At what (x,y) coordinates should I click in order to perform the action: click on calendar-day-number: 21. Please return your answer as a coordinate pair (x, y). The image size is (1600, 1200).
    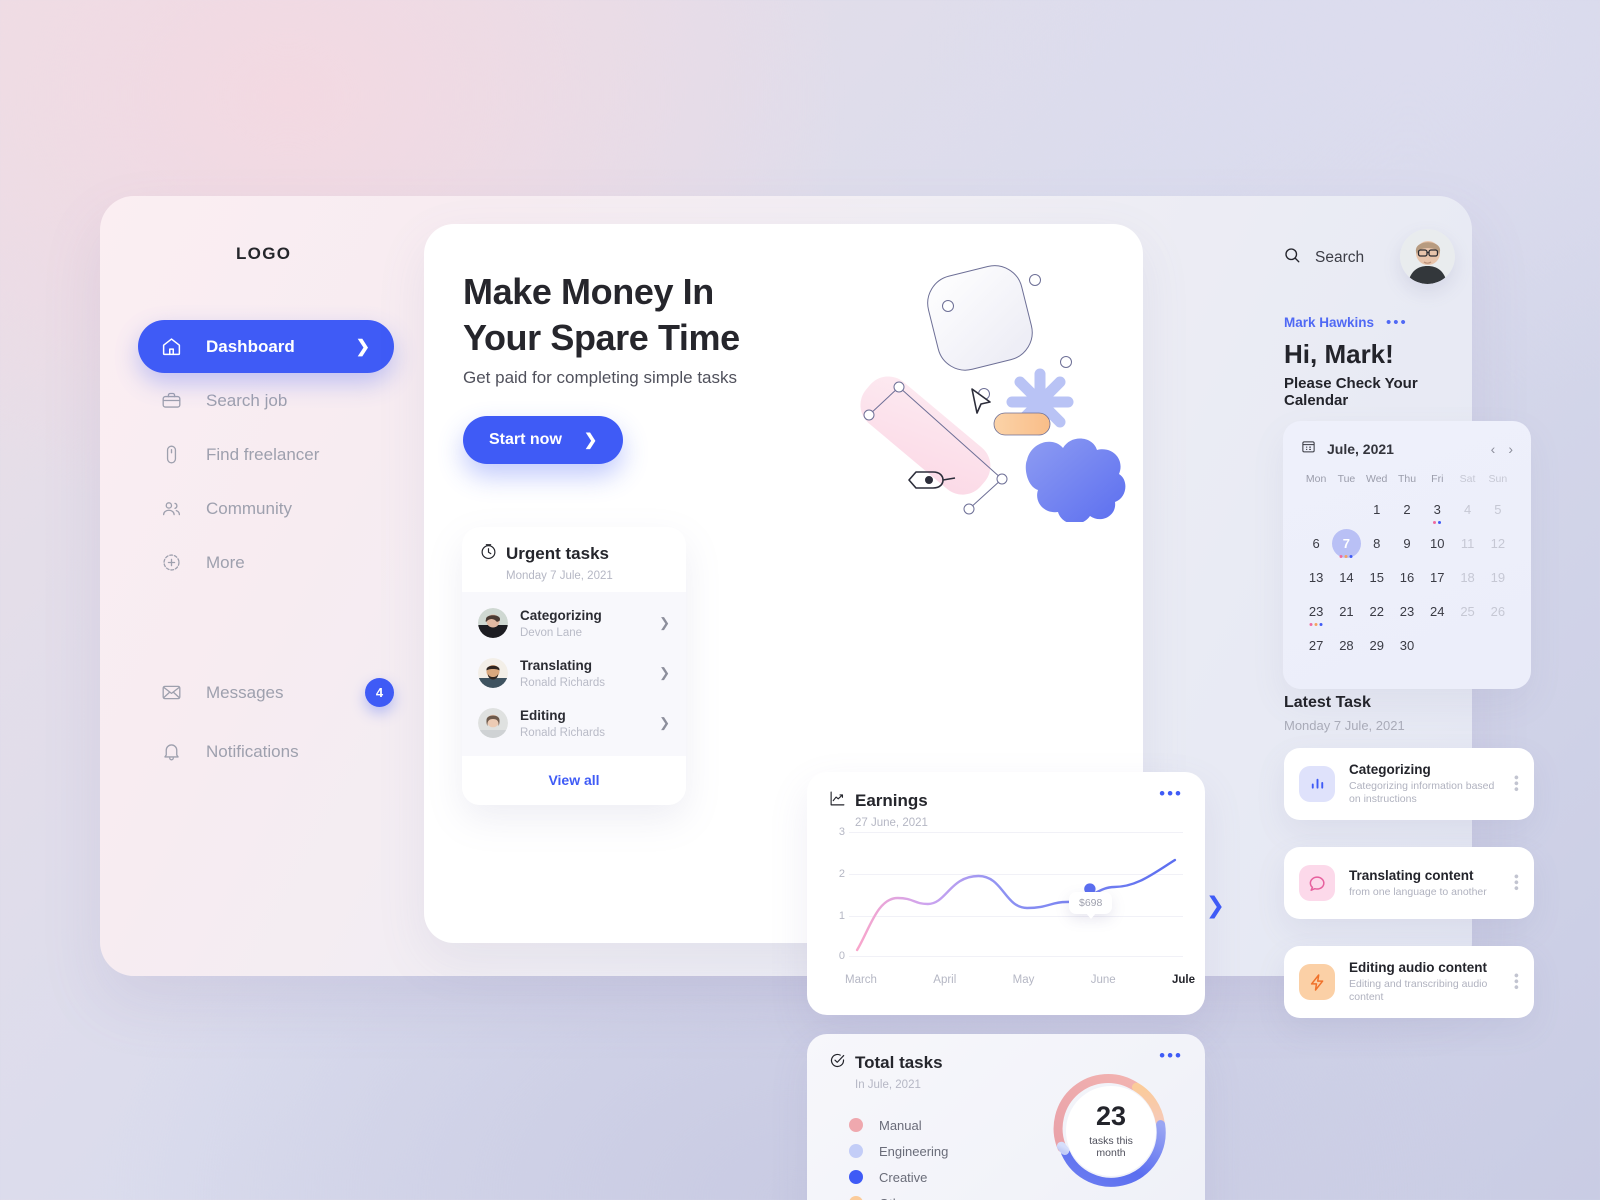
    Looking at the image, I should click on (1346, 611).